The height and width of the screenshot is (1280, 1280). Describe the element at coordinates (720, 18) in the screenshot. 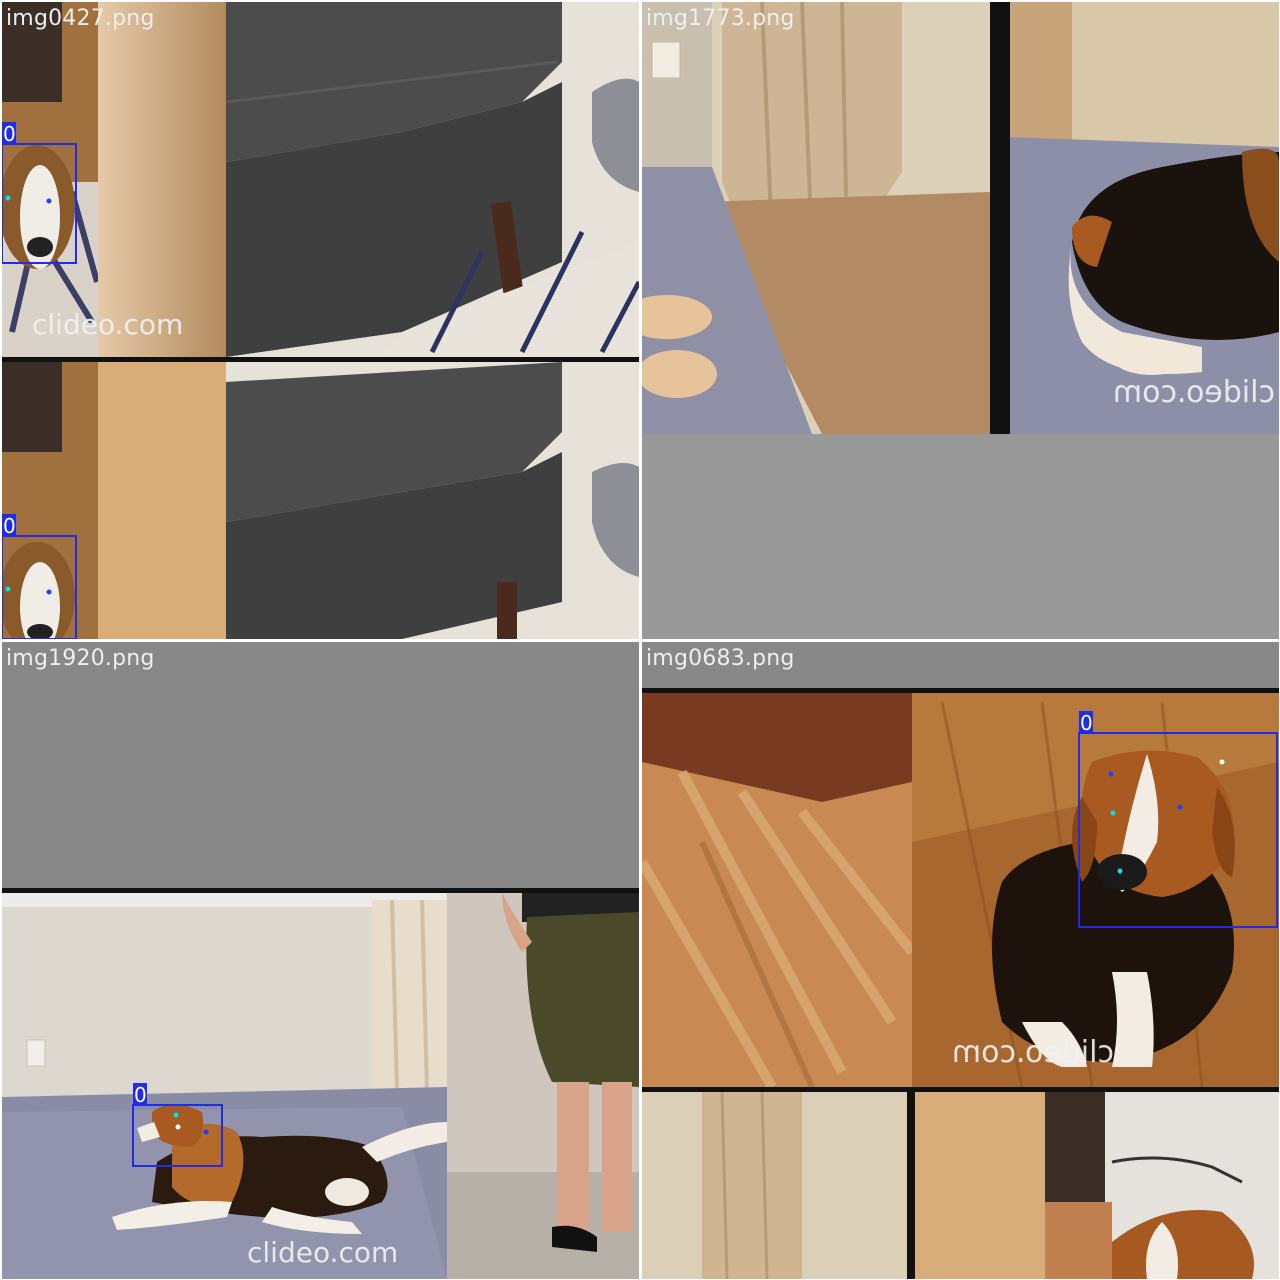

I see `image-filename-label: img1773.png` at that location.